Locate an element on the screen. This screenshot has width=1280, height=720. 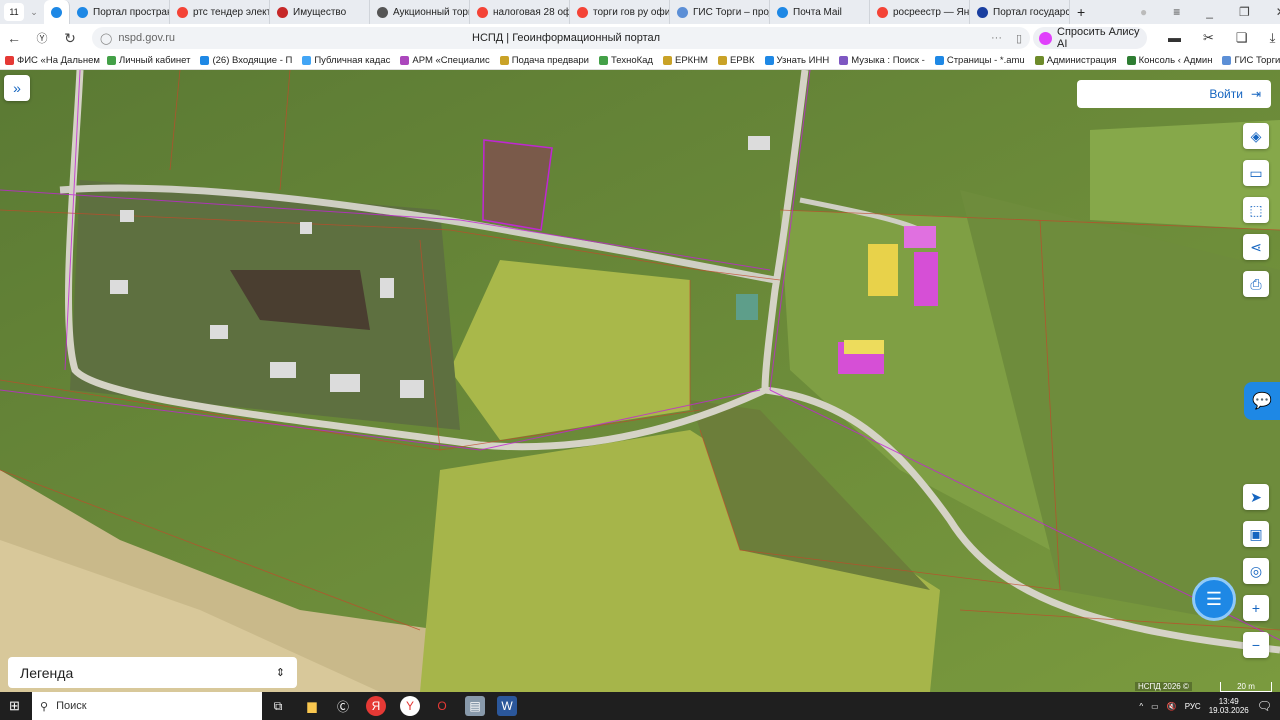
word-icon: W is located at coordinates (507, 706).